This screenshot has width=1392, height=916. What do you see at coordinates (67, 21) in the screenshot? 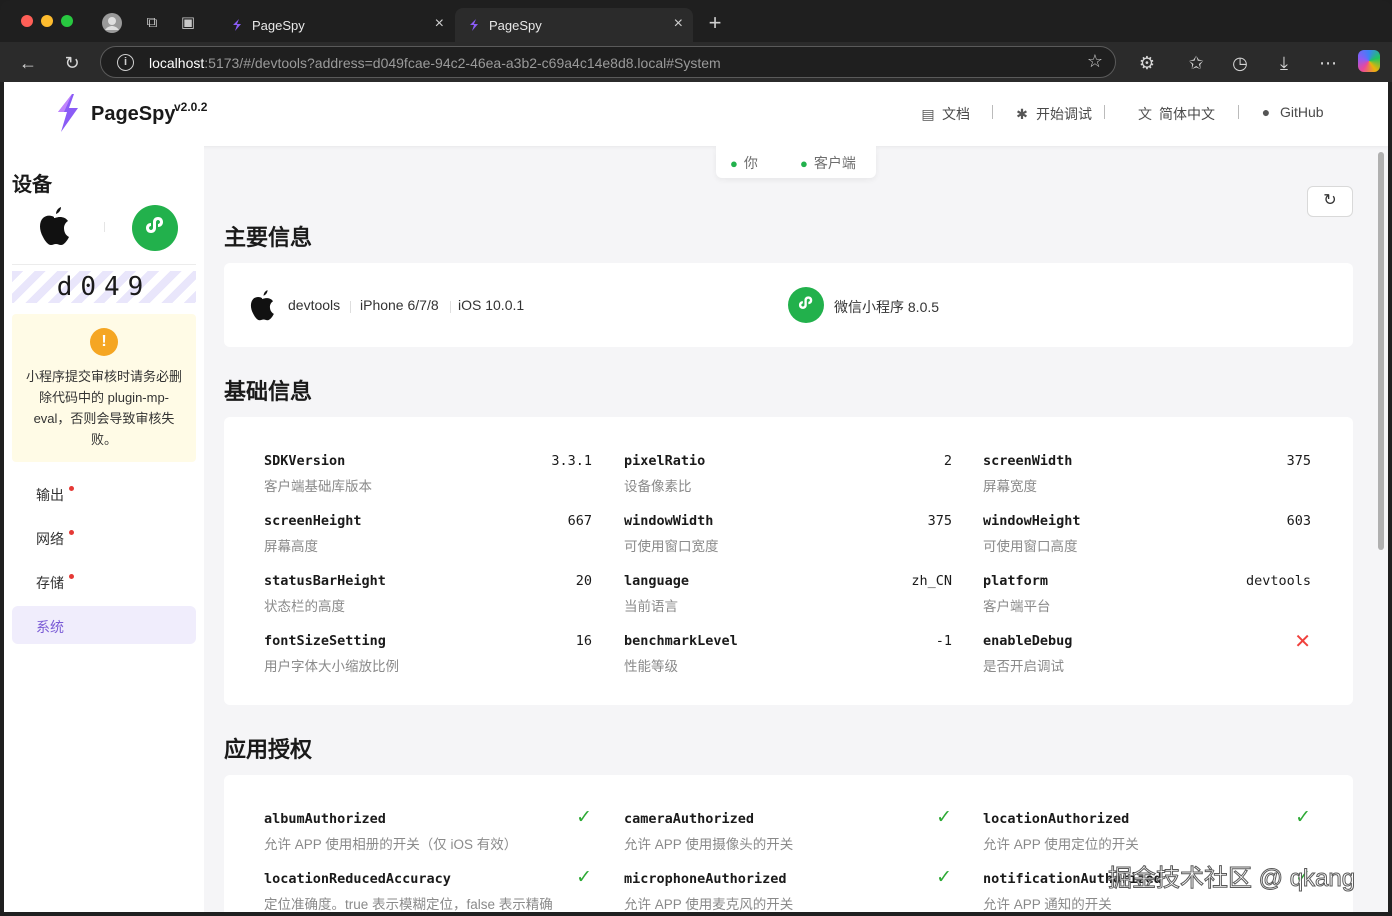
I see `maximize-window-button` at bounding box center [67, 21].